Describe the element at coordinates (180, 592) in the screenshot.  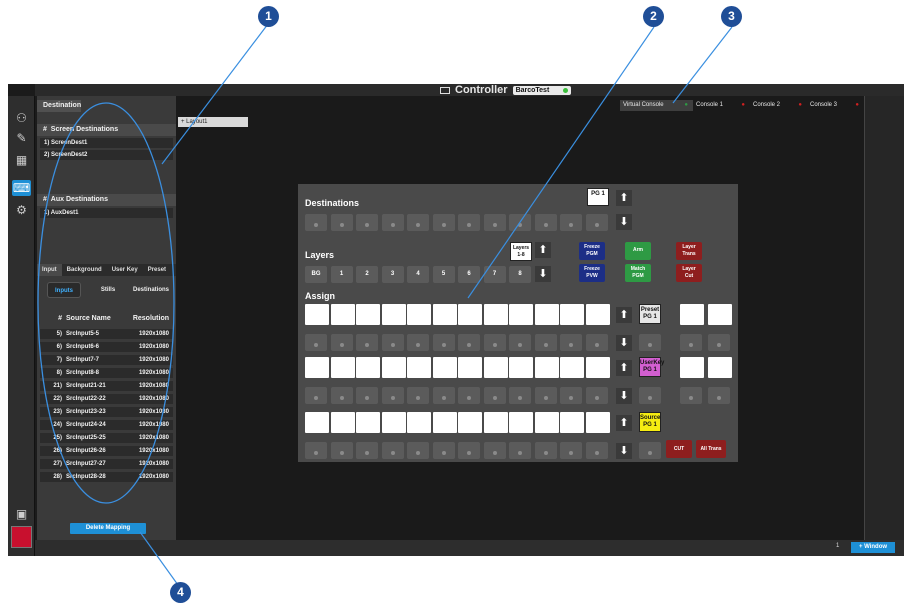
I see `callout-badge-4: 4` at that location.